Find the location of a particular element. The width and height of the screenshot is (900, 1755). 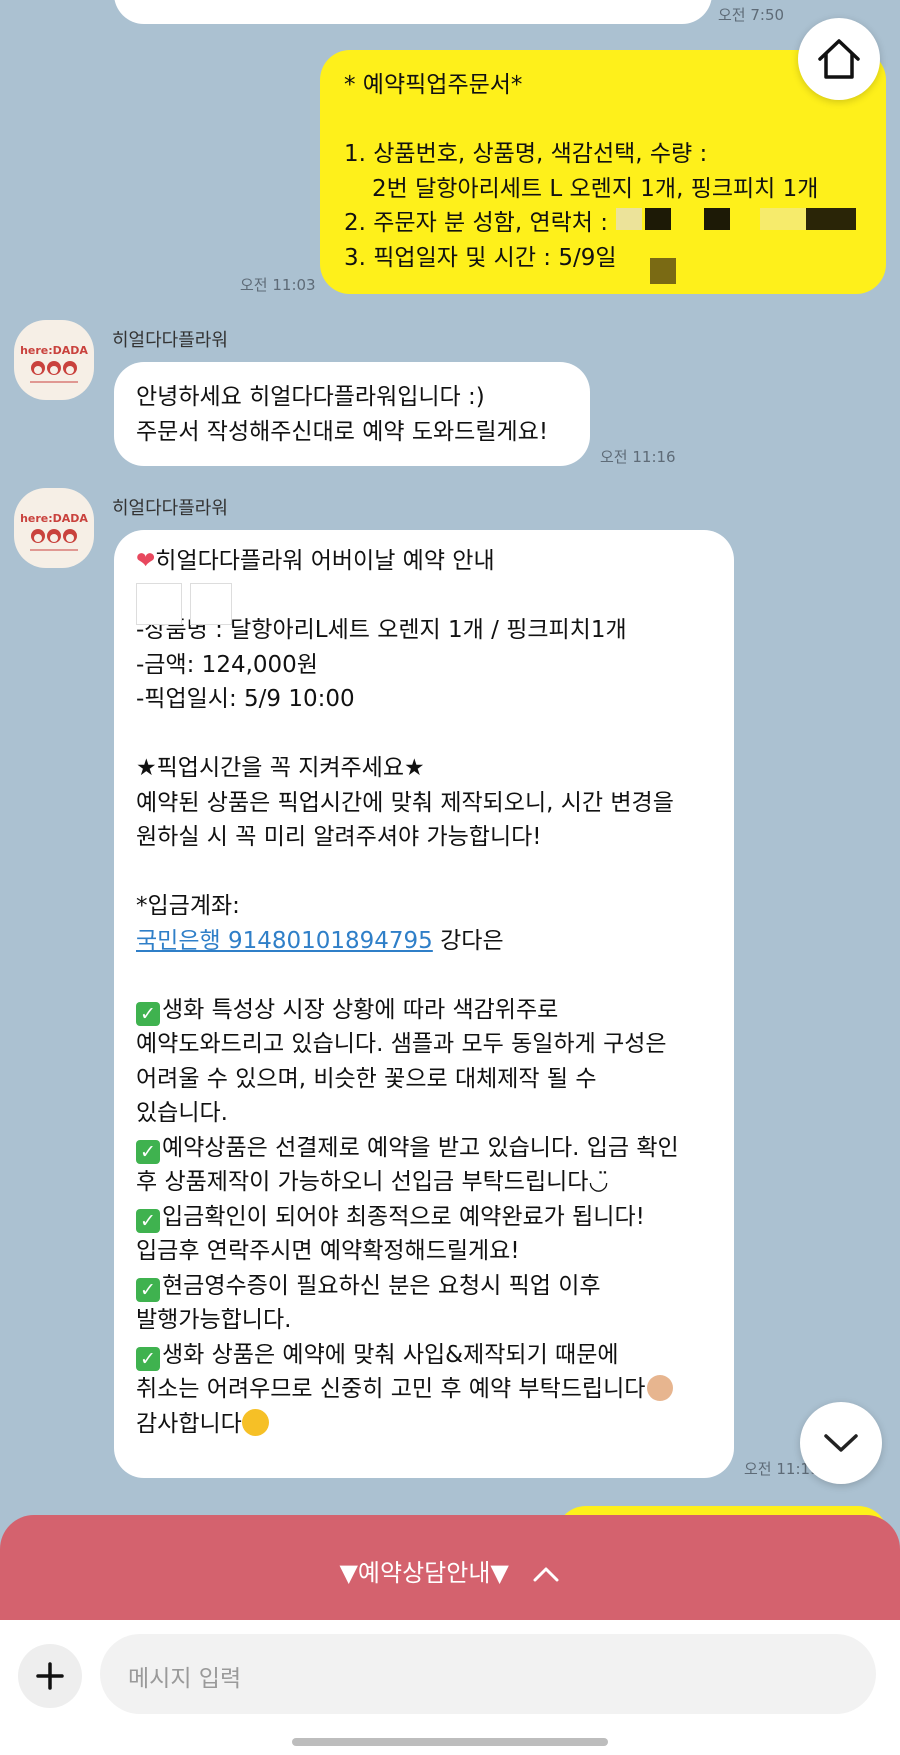

check-item-line: 있습니다. is located at coordinates (182, 1113).